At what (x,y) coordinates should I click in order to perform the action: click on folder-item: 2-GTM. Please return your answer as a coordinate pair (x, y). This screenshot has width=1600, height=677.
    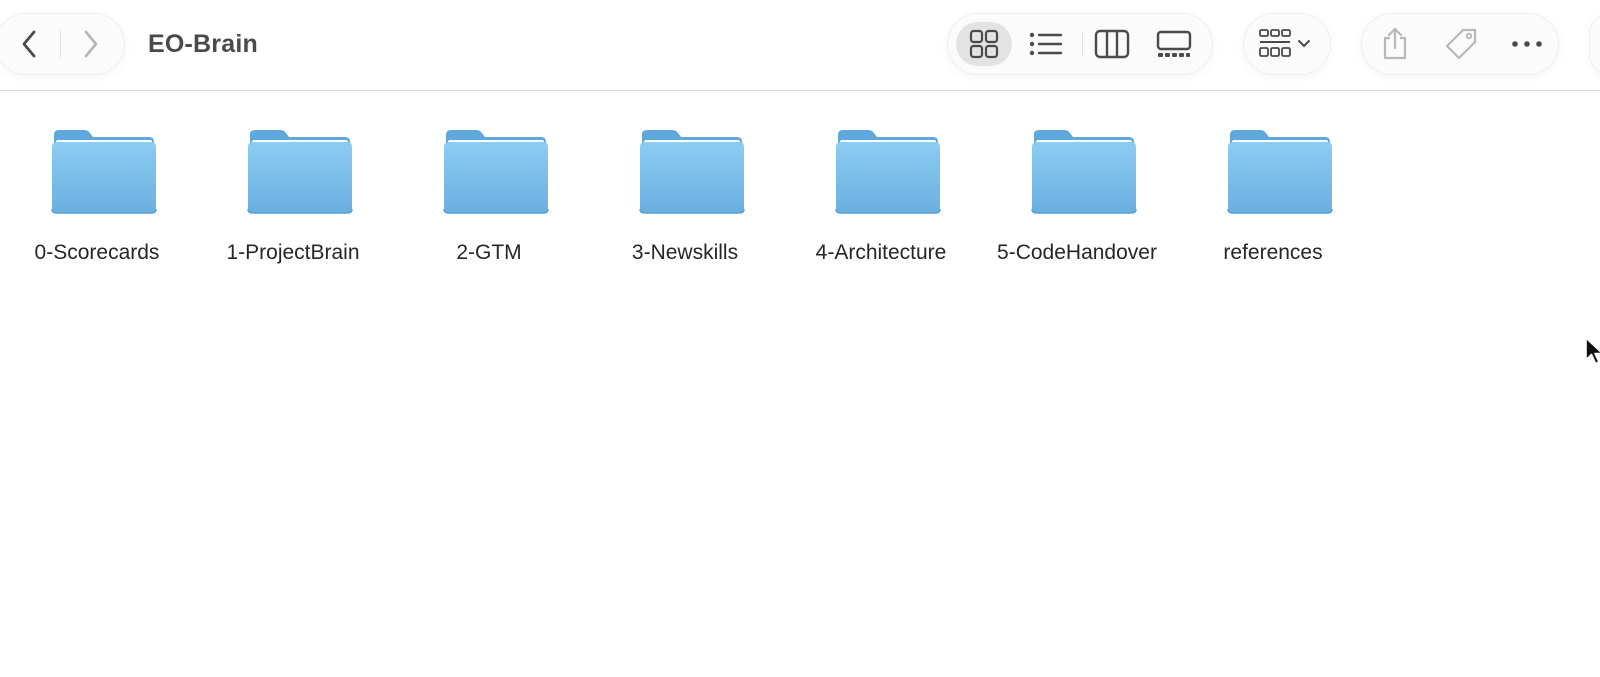
    Looking at the image, I should click on (489, 202).